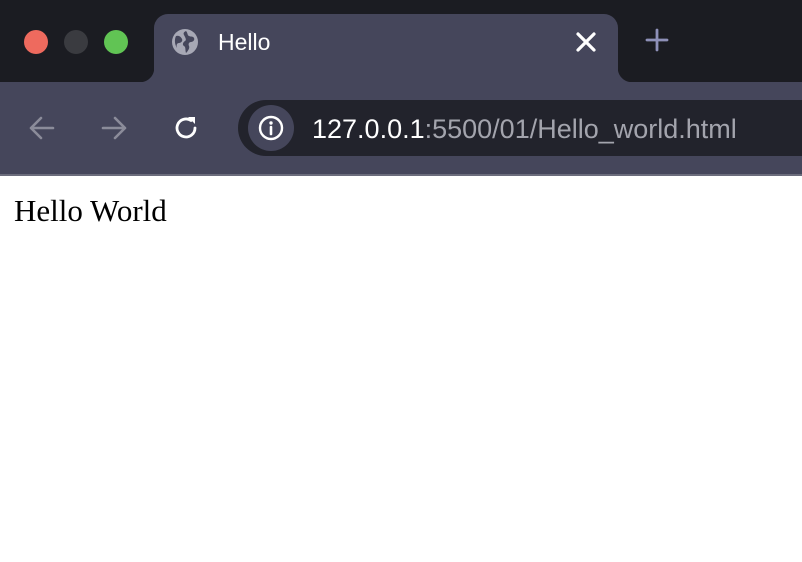  What do you see at coordinates (185, 42) in the screenshot?
I see `globe-icon` at bounding box center [185, 42].